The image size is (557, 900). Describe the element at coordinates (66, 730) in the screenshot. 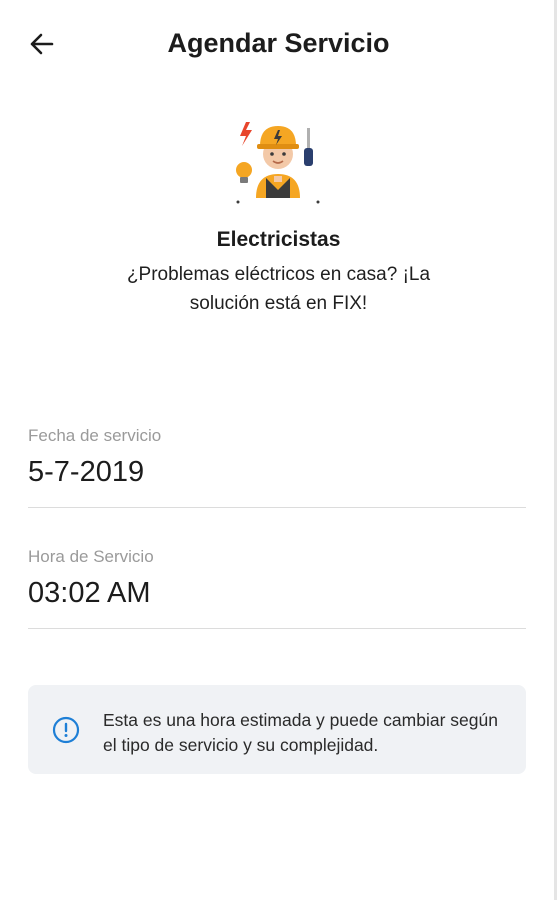

I see `info-icon` at that location.